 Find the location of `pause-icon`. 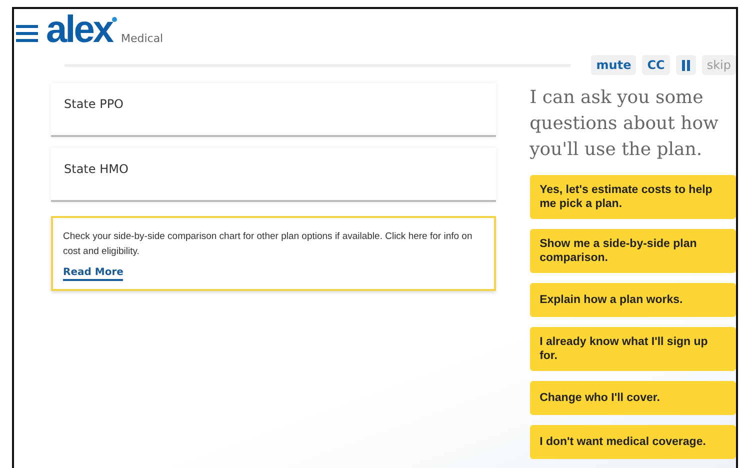

pause-icon is located at coordinates (685, 65).